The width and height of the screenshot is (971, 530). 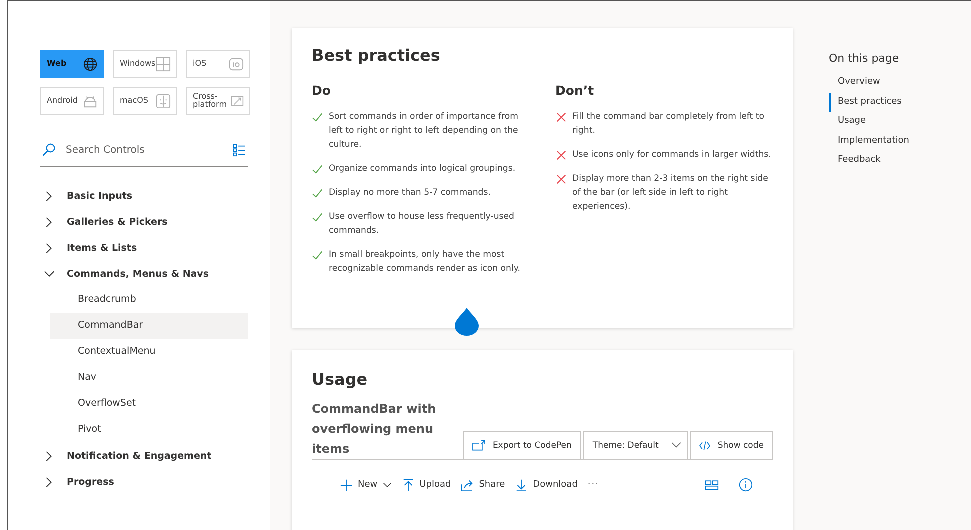 I want to click on nav-group: Commands, Menus & Navs, so click(x=138, y=274).